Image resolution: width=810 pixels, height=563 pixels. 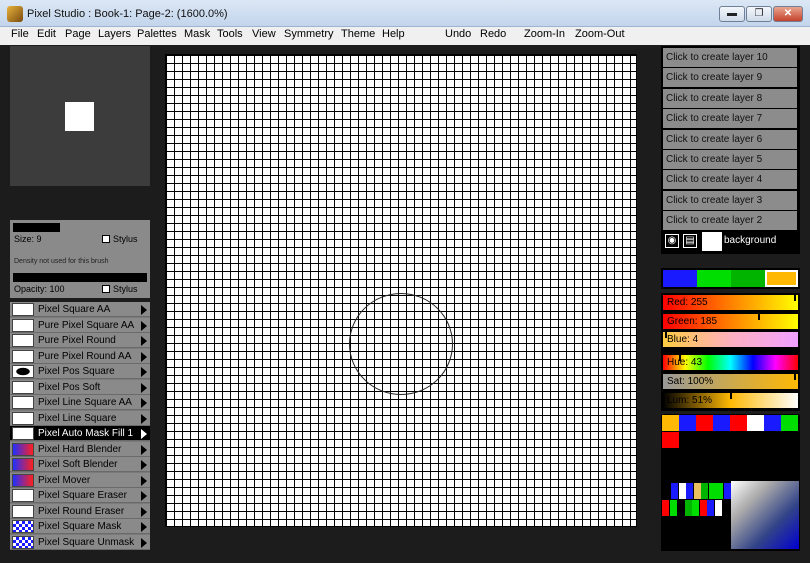 I want to click on create-layer-button: Click to create layer 4, so click(x=730, y=180).